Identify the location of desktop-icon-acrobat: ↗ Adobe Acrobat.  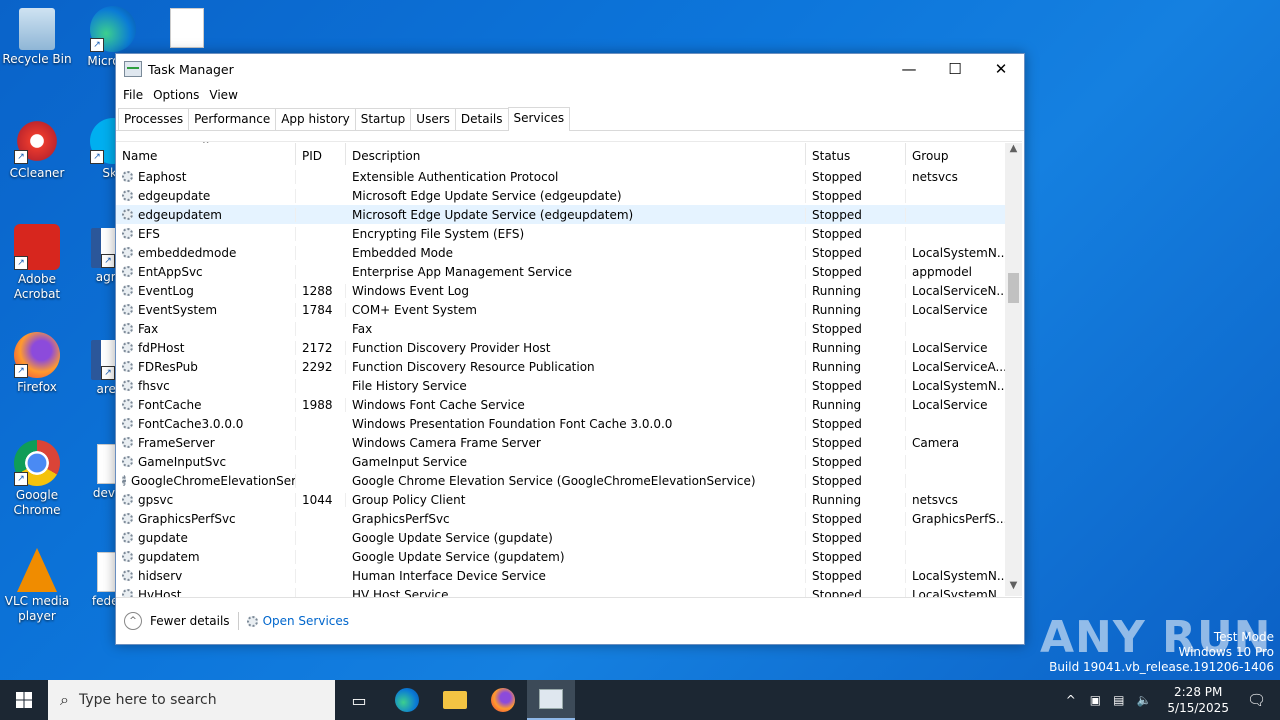
(37, 263).